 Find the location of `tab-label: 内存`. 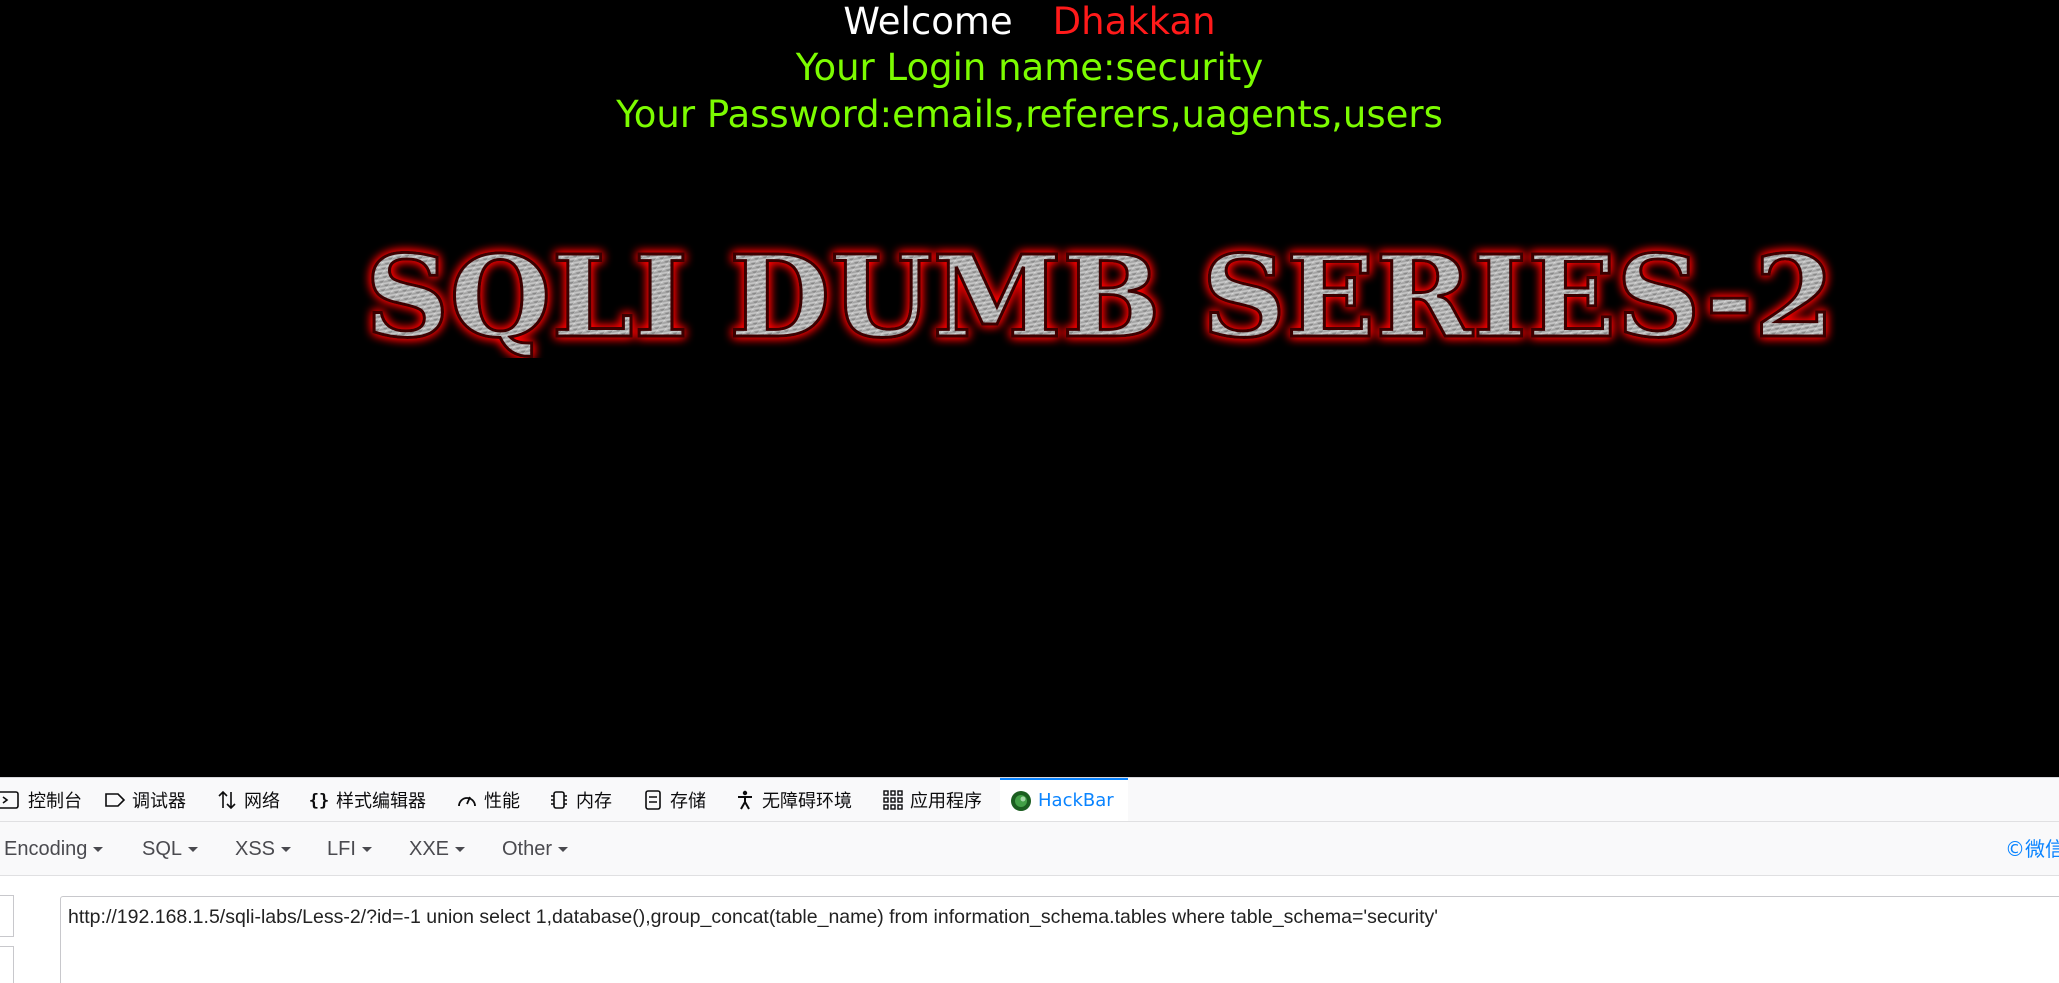

tab-label: 内存 is located at coordinates (594, 801).